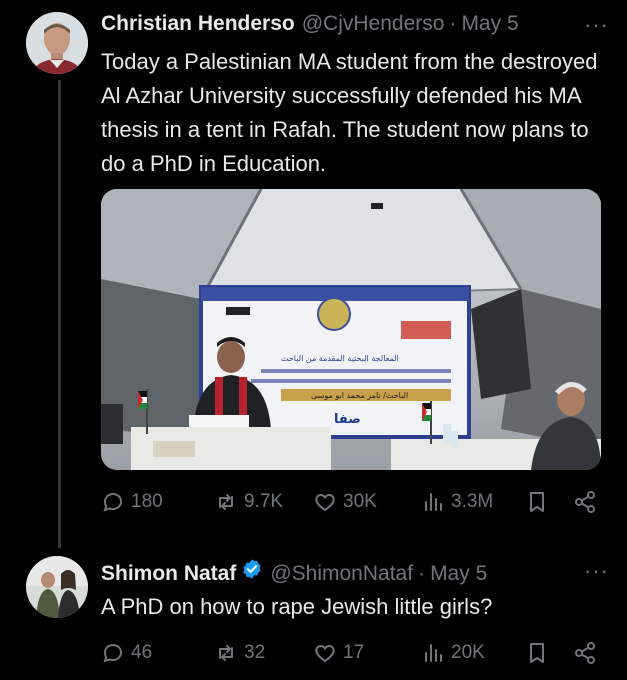 The image size is (627, 680). Describe the element at coordinates (360, 501) in the screenshot. I see `like-count: 30K` at that location.